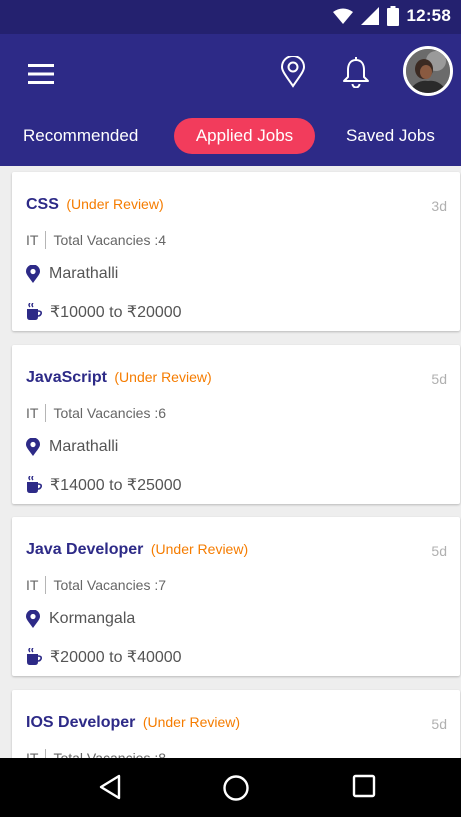  I want to click on user-photo-icon, so click(428, 71).